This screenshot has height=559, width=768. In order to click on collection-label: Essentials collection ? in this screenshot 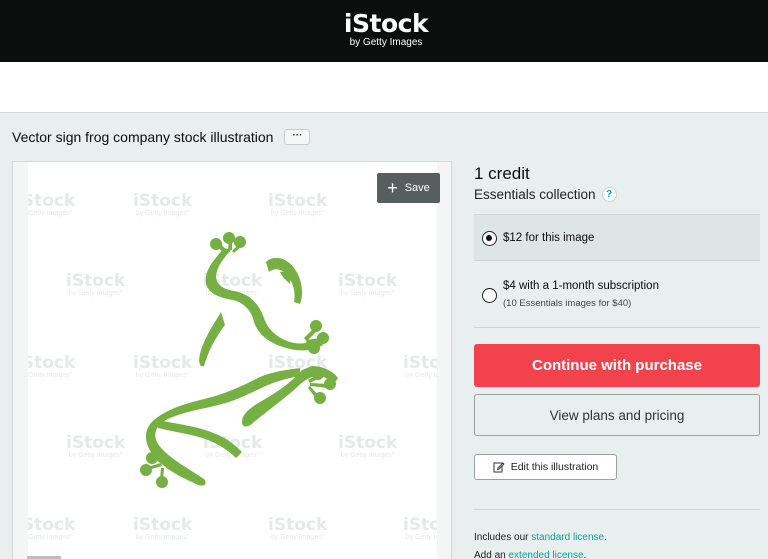, I will do `click(545, 194)`.